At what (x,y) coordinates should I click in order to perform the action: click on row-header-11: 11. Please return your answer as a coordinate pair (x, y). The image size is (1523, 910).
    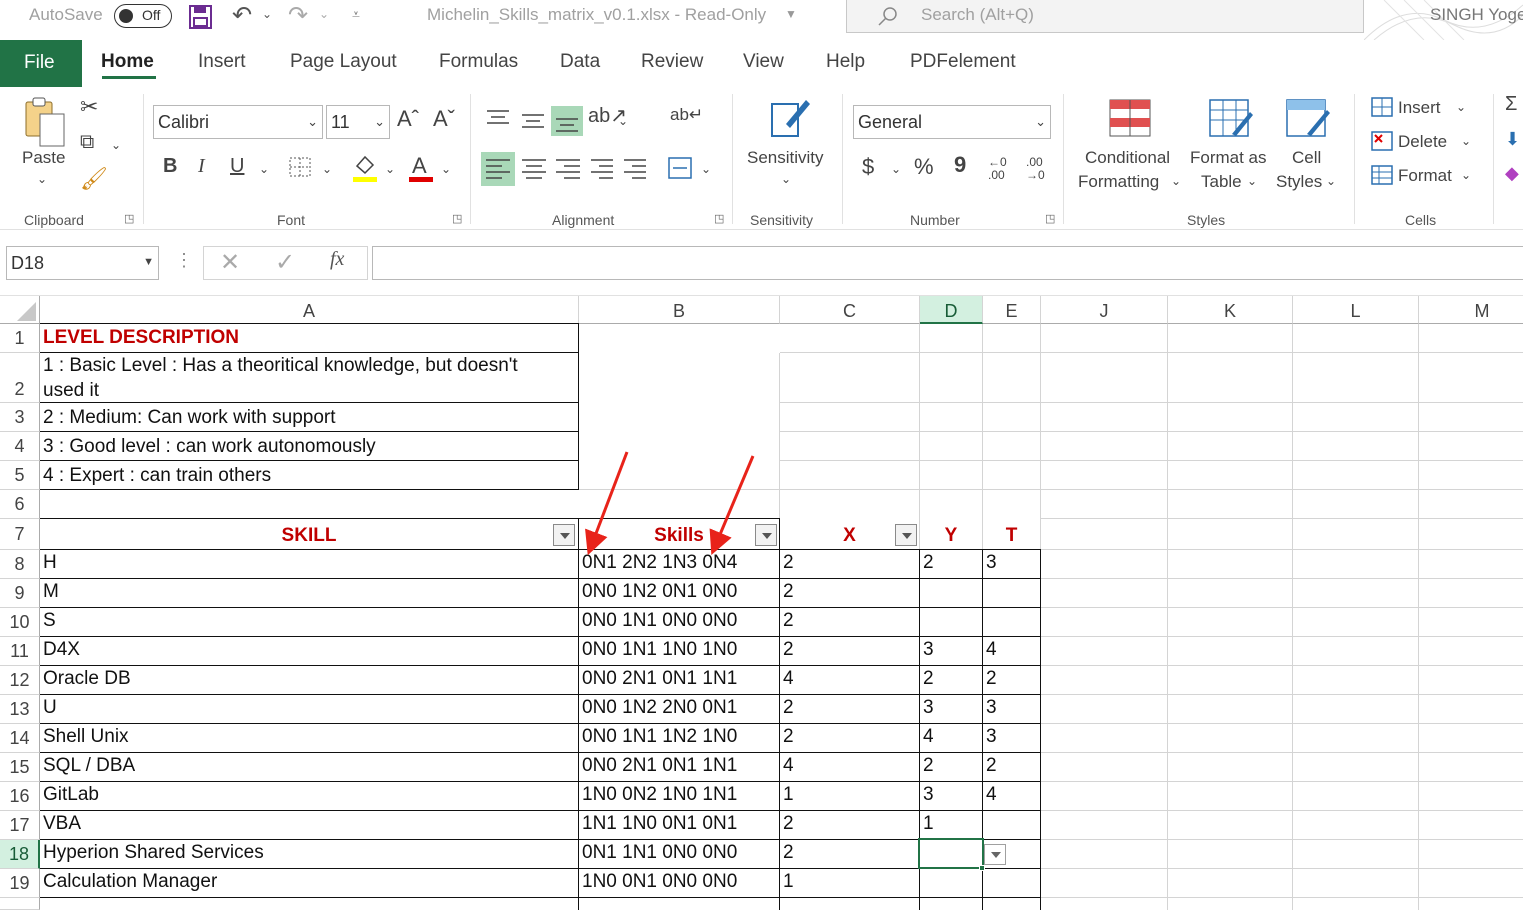
    Looking at the image, I should click on (20, 651).